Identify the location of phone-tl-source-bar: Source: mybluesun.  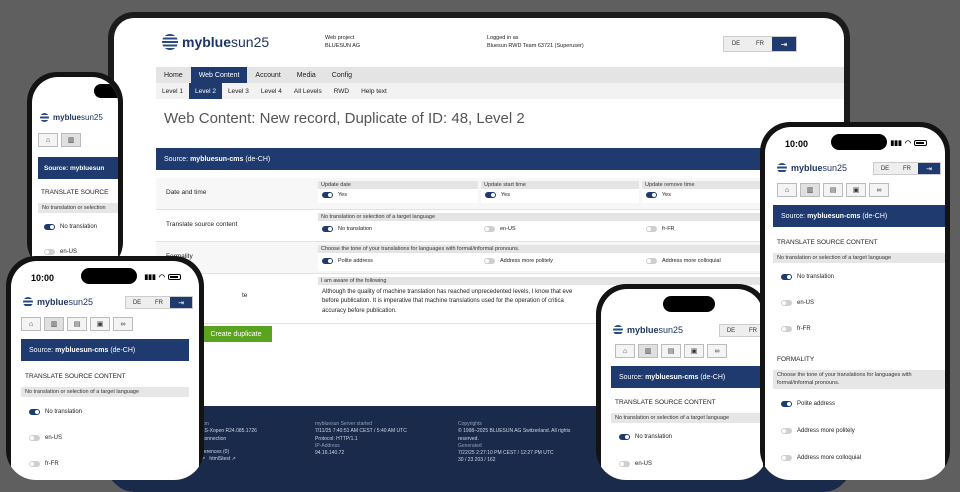
(78, 168).